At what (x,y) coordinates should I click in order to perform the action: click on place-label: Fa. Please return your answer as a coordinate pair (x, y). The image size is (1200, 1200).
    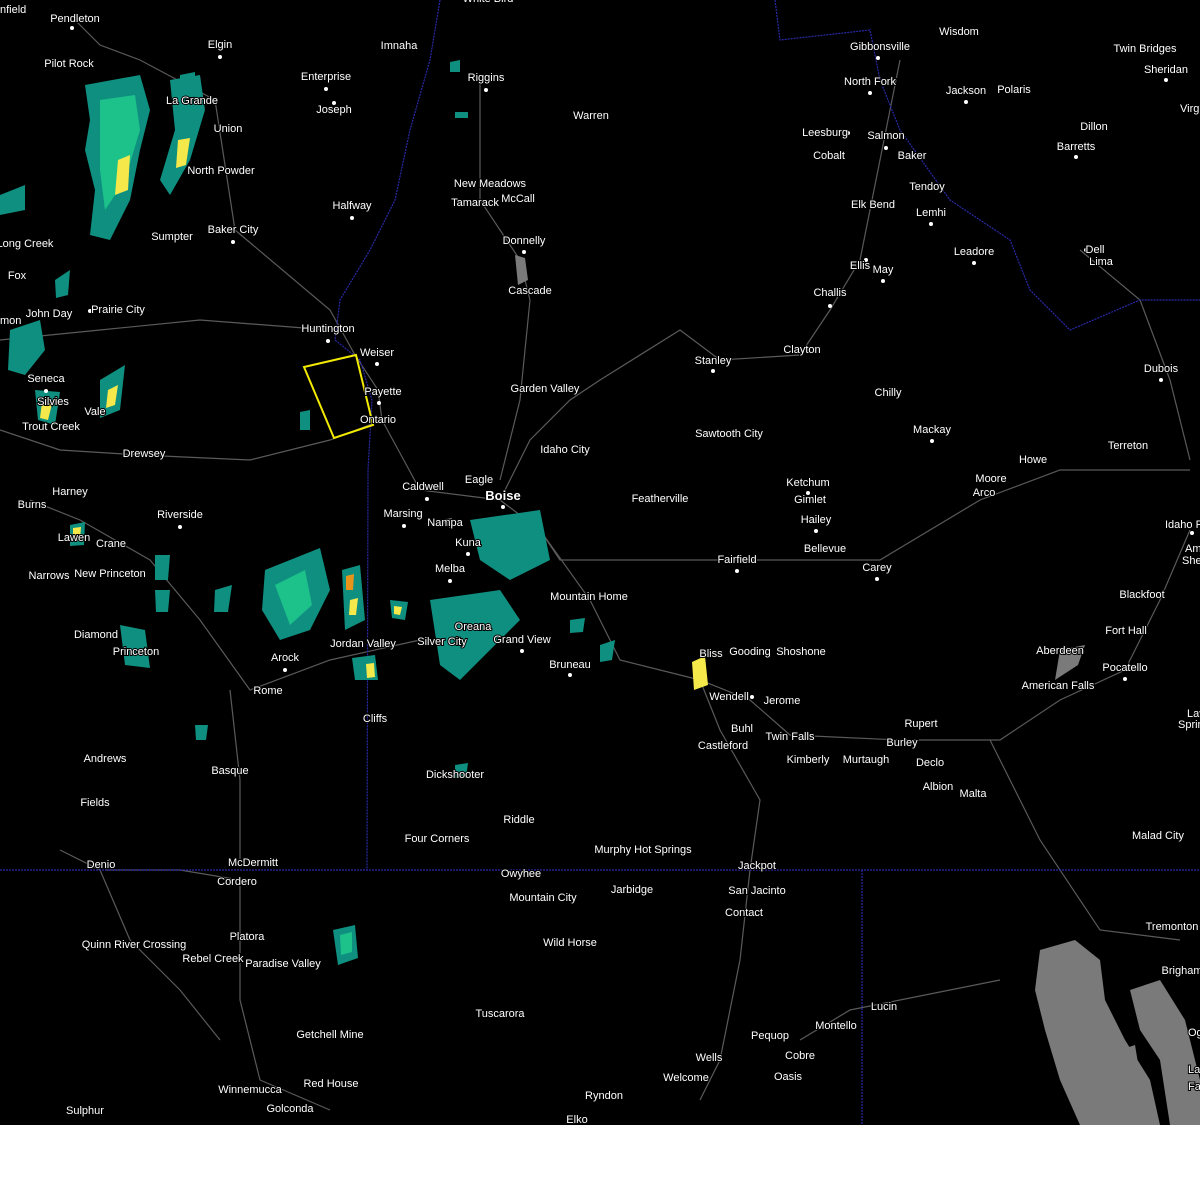
    Looking at the image, I should click on (1194, 1087).